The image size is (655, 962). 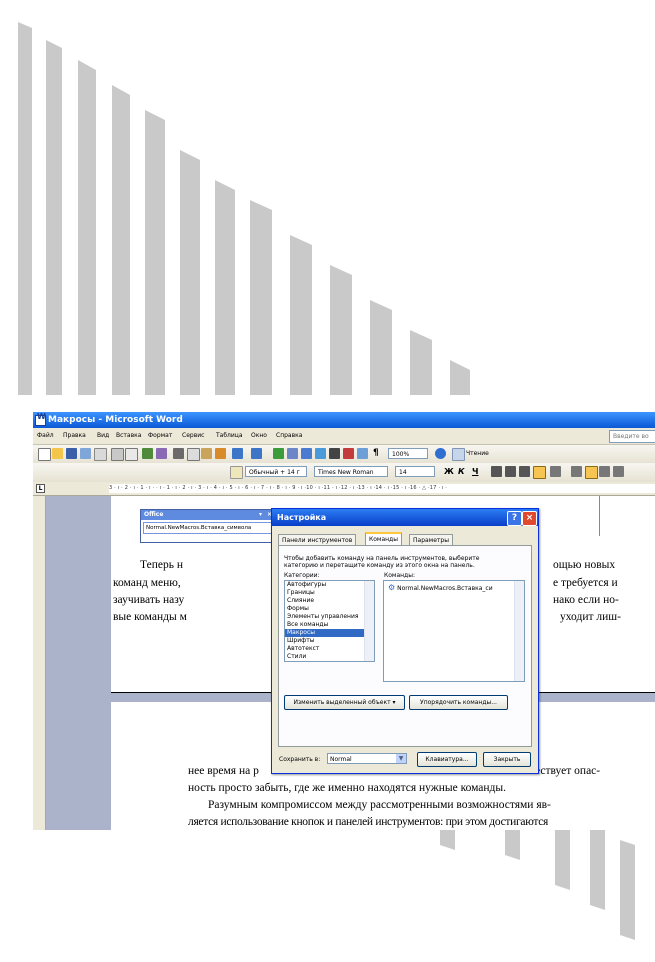 I want to click on list-item: Стили, so click(x=329, y=657).